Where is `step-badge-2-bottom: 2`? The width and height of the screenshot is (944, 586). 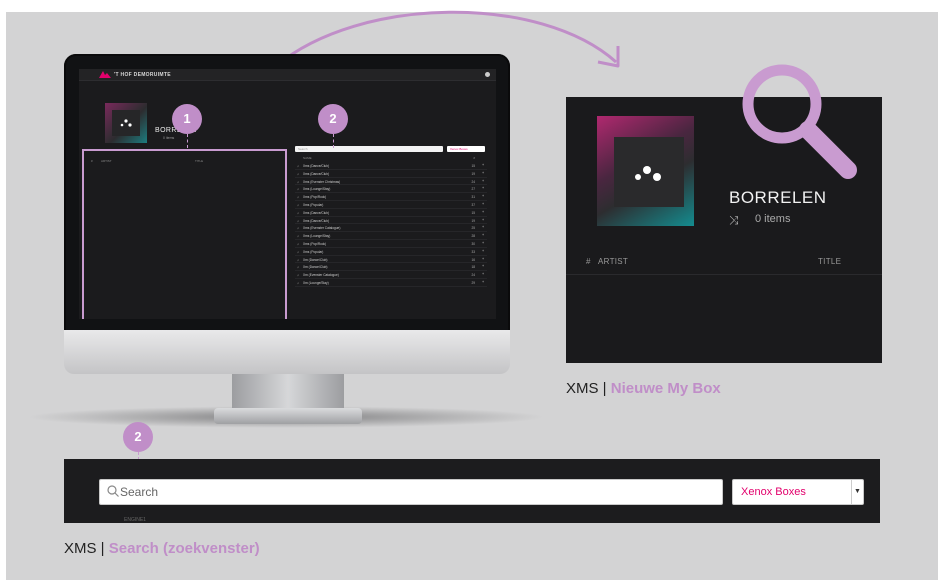 step-badge-2-bottom: 2 is located at coordinates (138, 437).